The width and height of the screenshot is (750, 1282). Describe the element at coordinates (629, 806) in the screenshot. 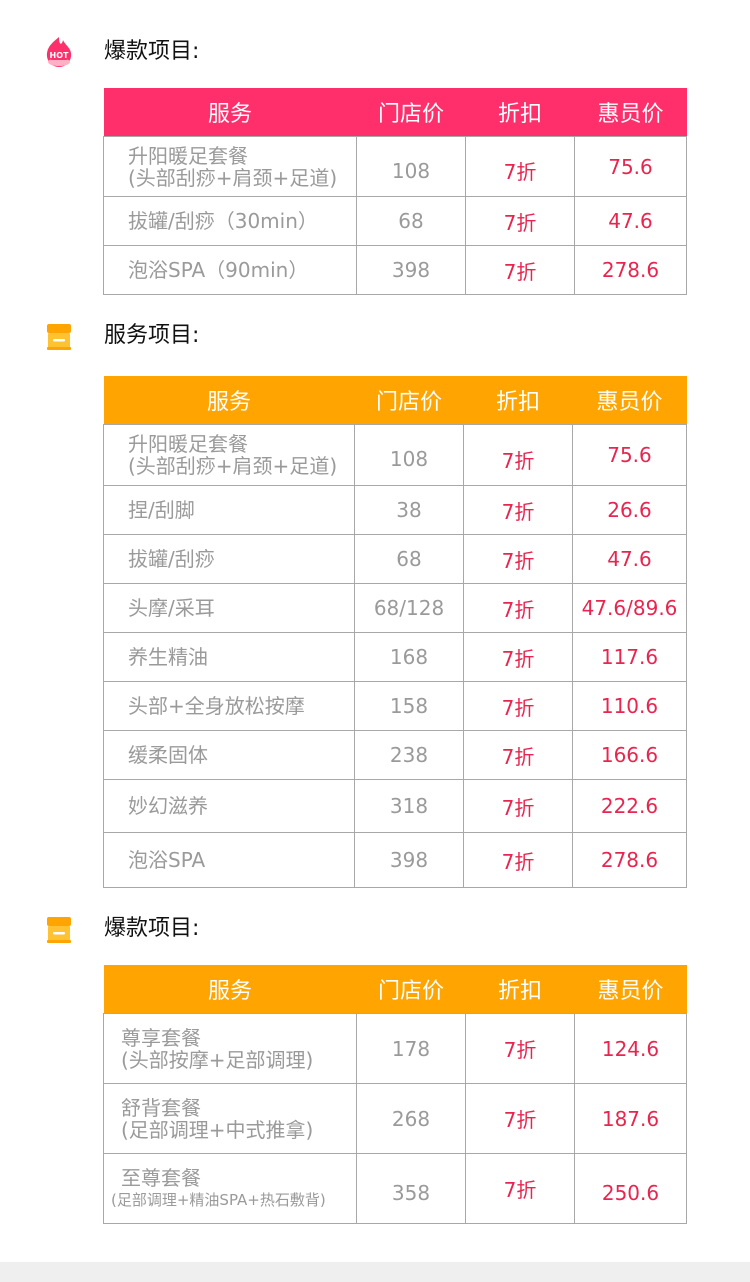

I see `member-price-cell: 222.6` at that location.